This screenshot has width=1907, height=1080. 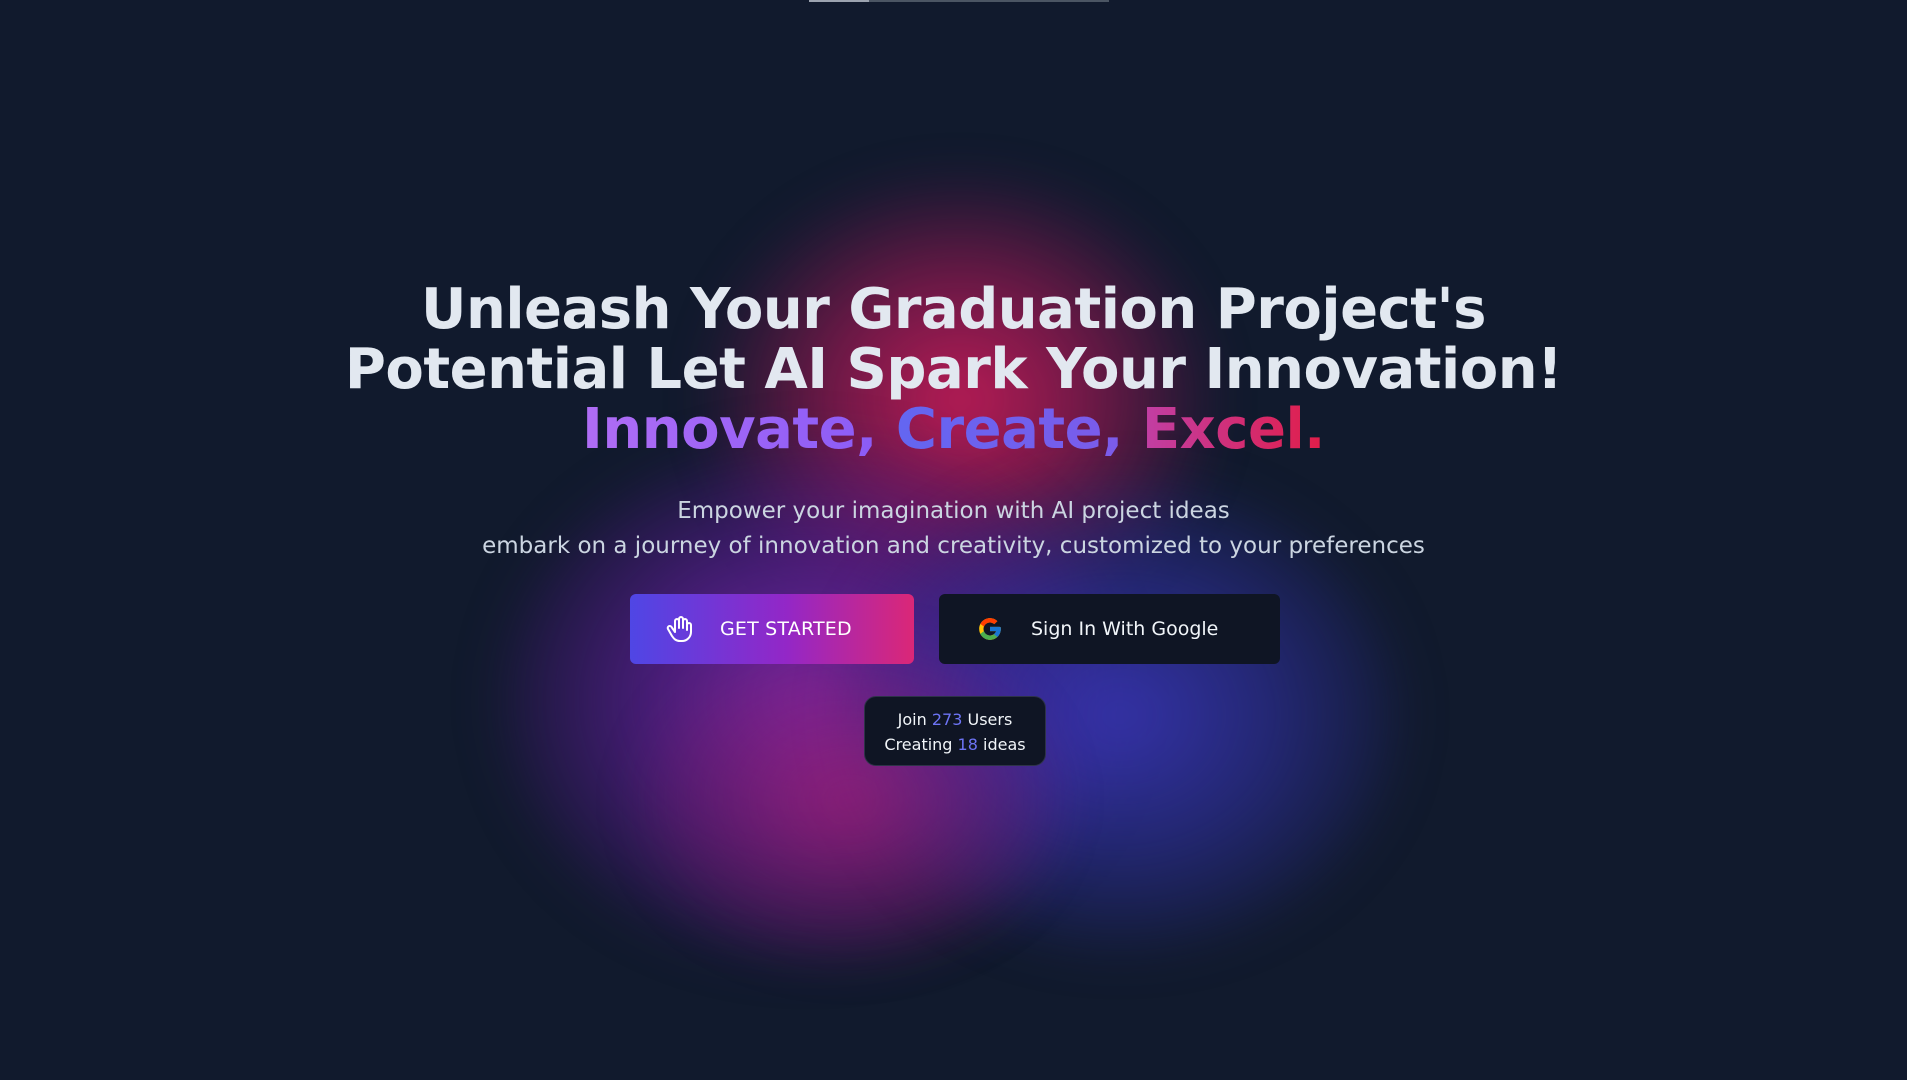 I want to click on get-started-label: GET STARTED, so click(x=786, y=629).